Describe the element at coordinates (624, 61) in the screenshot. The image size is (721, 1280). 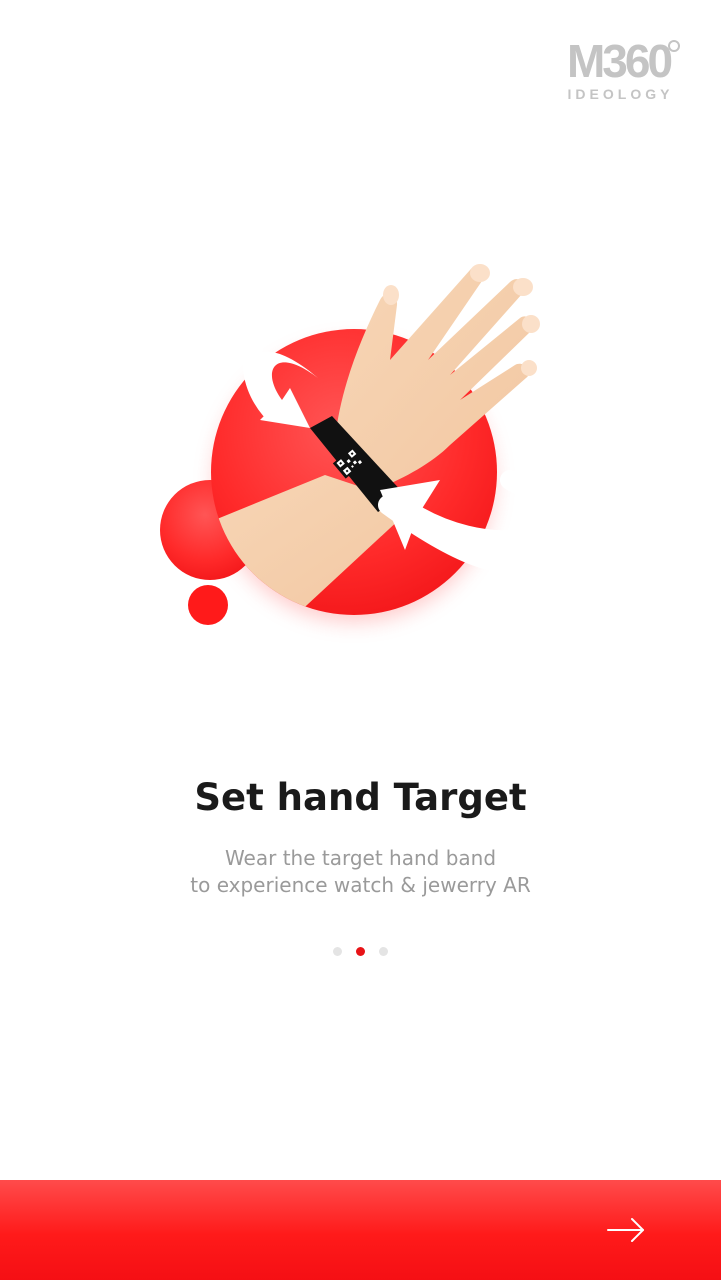
I see `logo-mark: M360` at that location.